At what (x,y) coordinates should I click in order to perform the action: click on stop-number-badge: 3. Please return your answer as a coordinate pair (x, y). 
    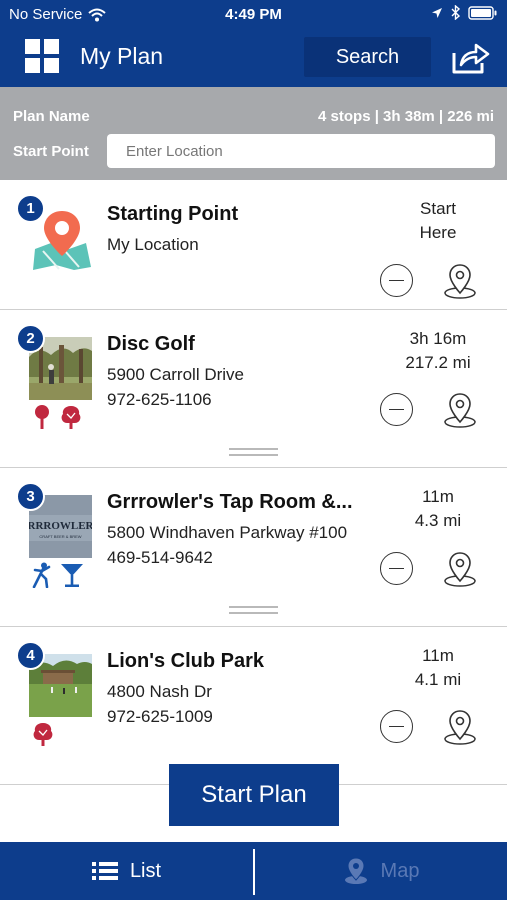
    Looking at the image, I should click on (30, 496).